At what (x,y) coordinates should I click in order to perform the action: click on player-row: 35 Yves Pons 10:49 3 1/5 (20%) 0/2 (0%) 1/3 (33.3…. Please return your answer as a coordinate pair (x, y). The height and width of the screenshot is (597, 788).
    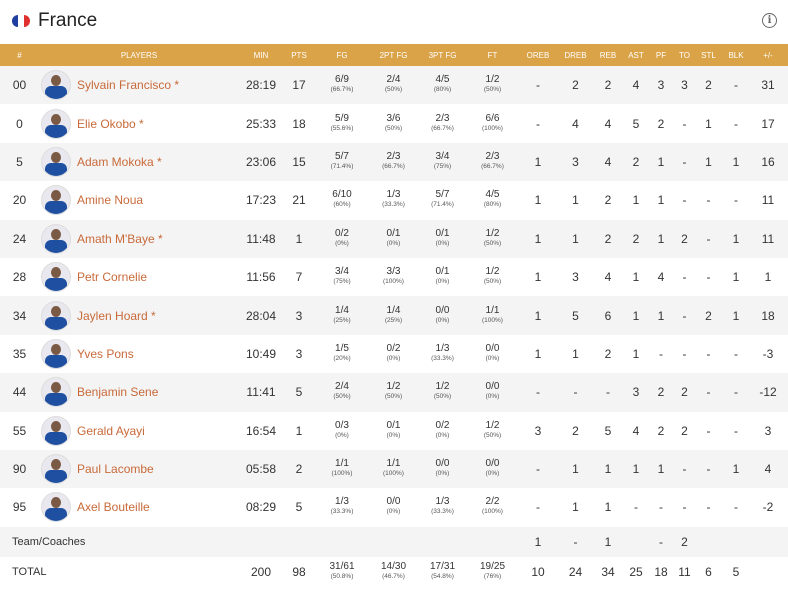
    Looking at the image, I should click on (394, 354).